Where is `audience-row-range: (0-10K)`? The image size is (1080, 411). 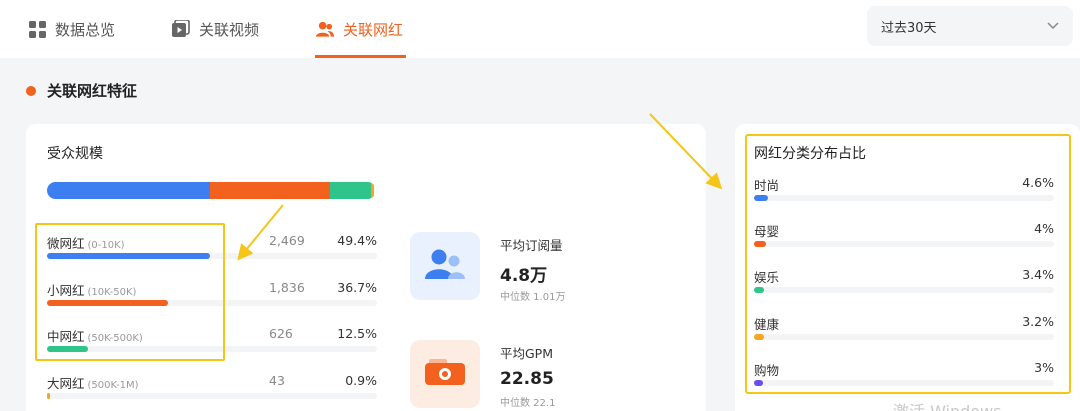 audience-row-range: (0-10K) is located at coordinates (106, 245).